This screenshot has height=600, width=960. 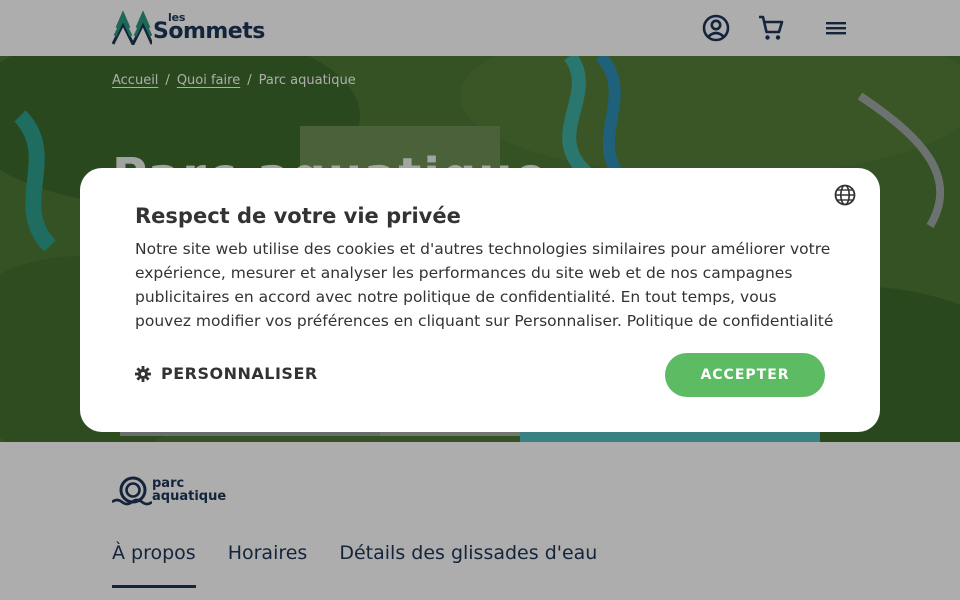 What do you see at coordinates (143, 373) in the screenshot?
I see `gear-icon` at bounding box center [143, 373].